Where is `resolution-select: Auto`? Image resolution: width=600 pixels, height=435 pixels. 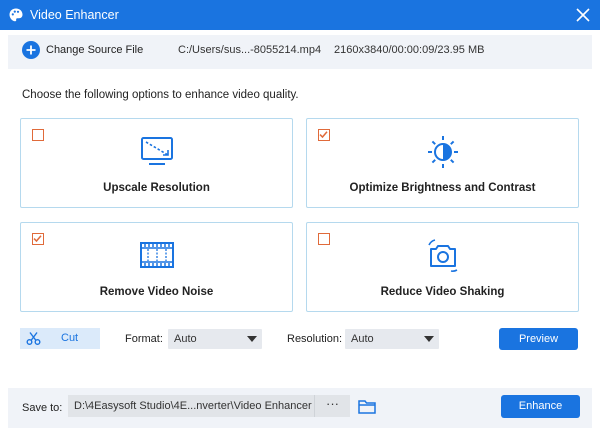 resolution-select: Auto is located at coordinates (392, 339).